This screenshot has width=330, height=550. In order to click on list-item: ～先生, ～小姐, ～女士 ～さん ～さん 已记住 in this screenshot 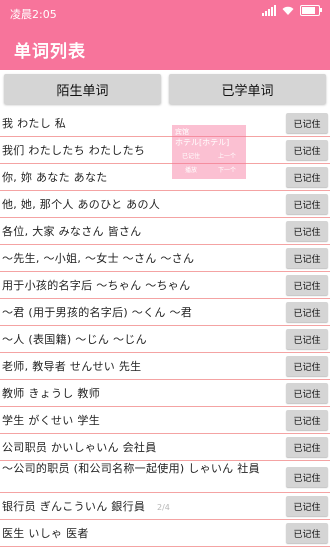, I will do `click(165, 258)`.